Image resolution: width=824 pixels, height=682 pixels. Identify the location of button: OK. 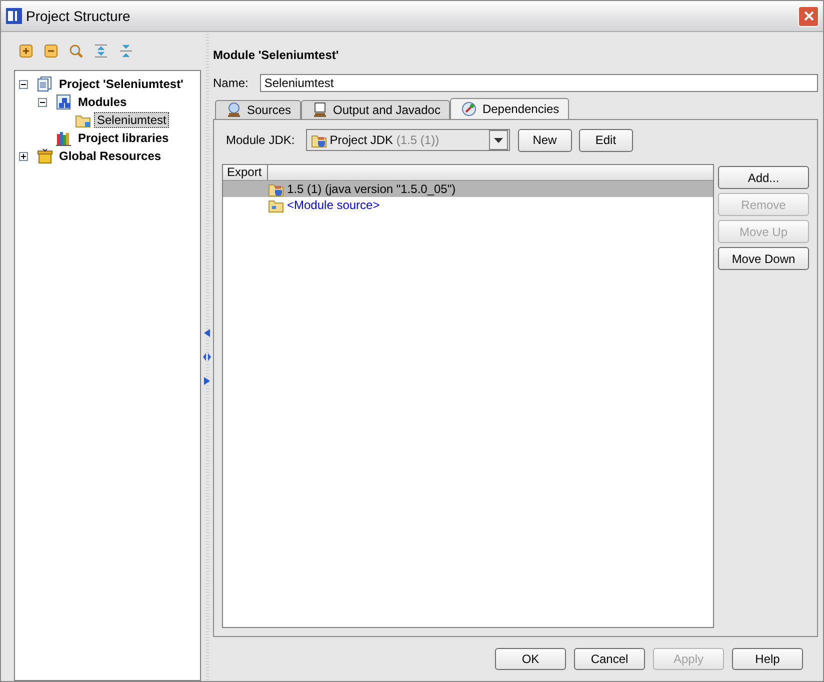
(530, 659).